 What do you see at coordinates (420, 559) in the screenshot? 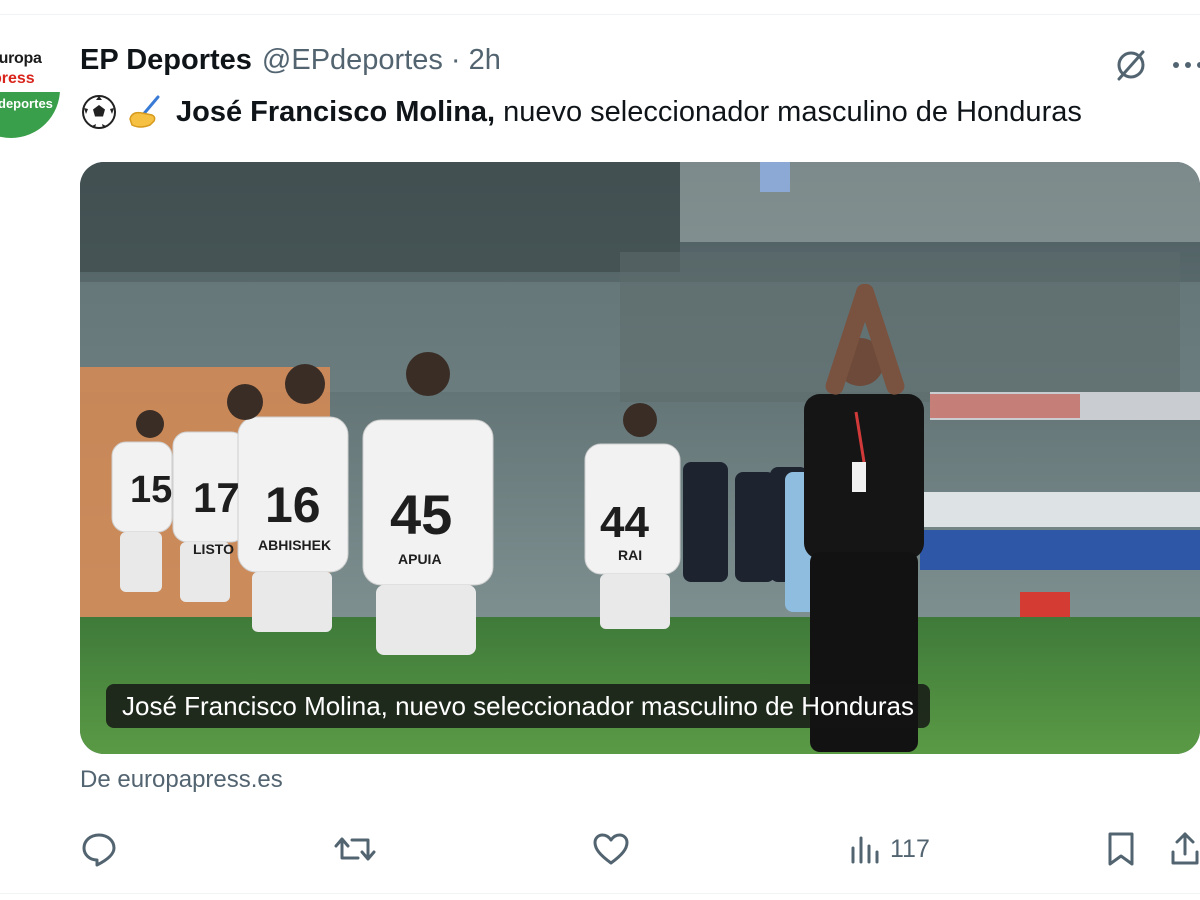
I see `svg-text: APUIA` at bounding box center [420, 559].